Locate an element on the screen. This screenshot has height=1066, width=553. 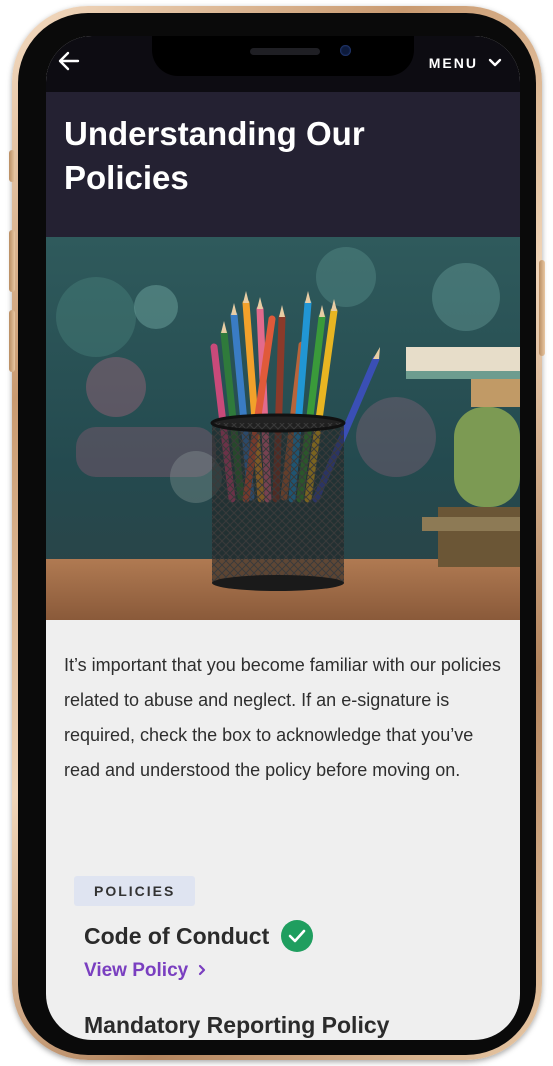
chevron-right-icon is located at coordinates (202, 971).